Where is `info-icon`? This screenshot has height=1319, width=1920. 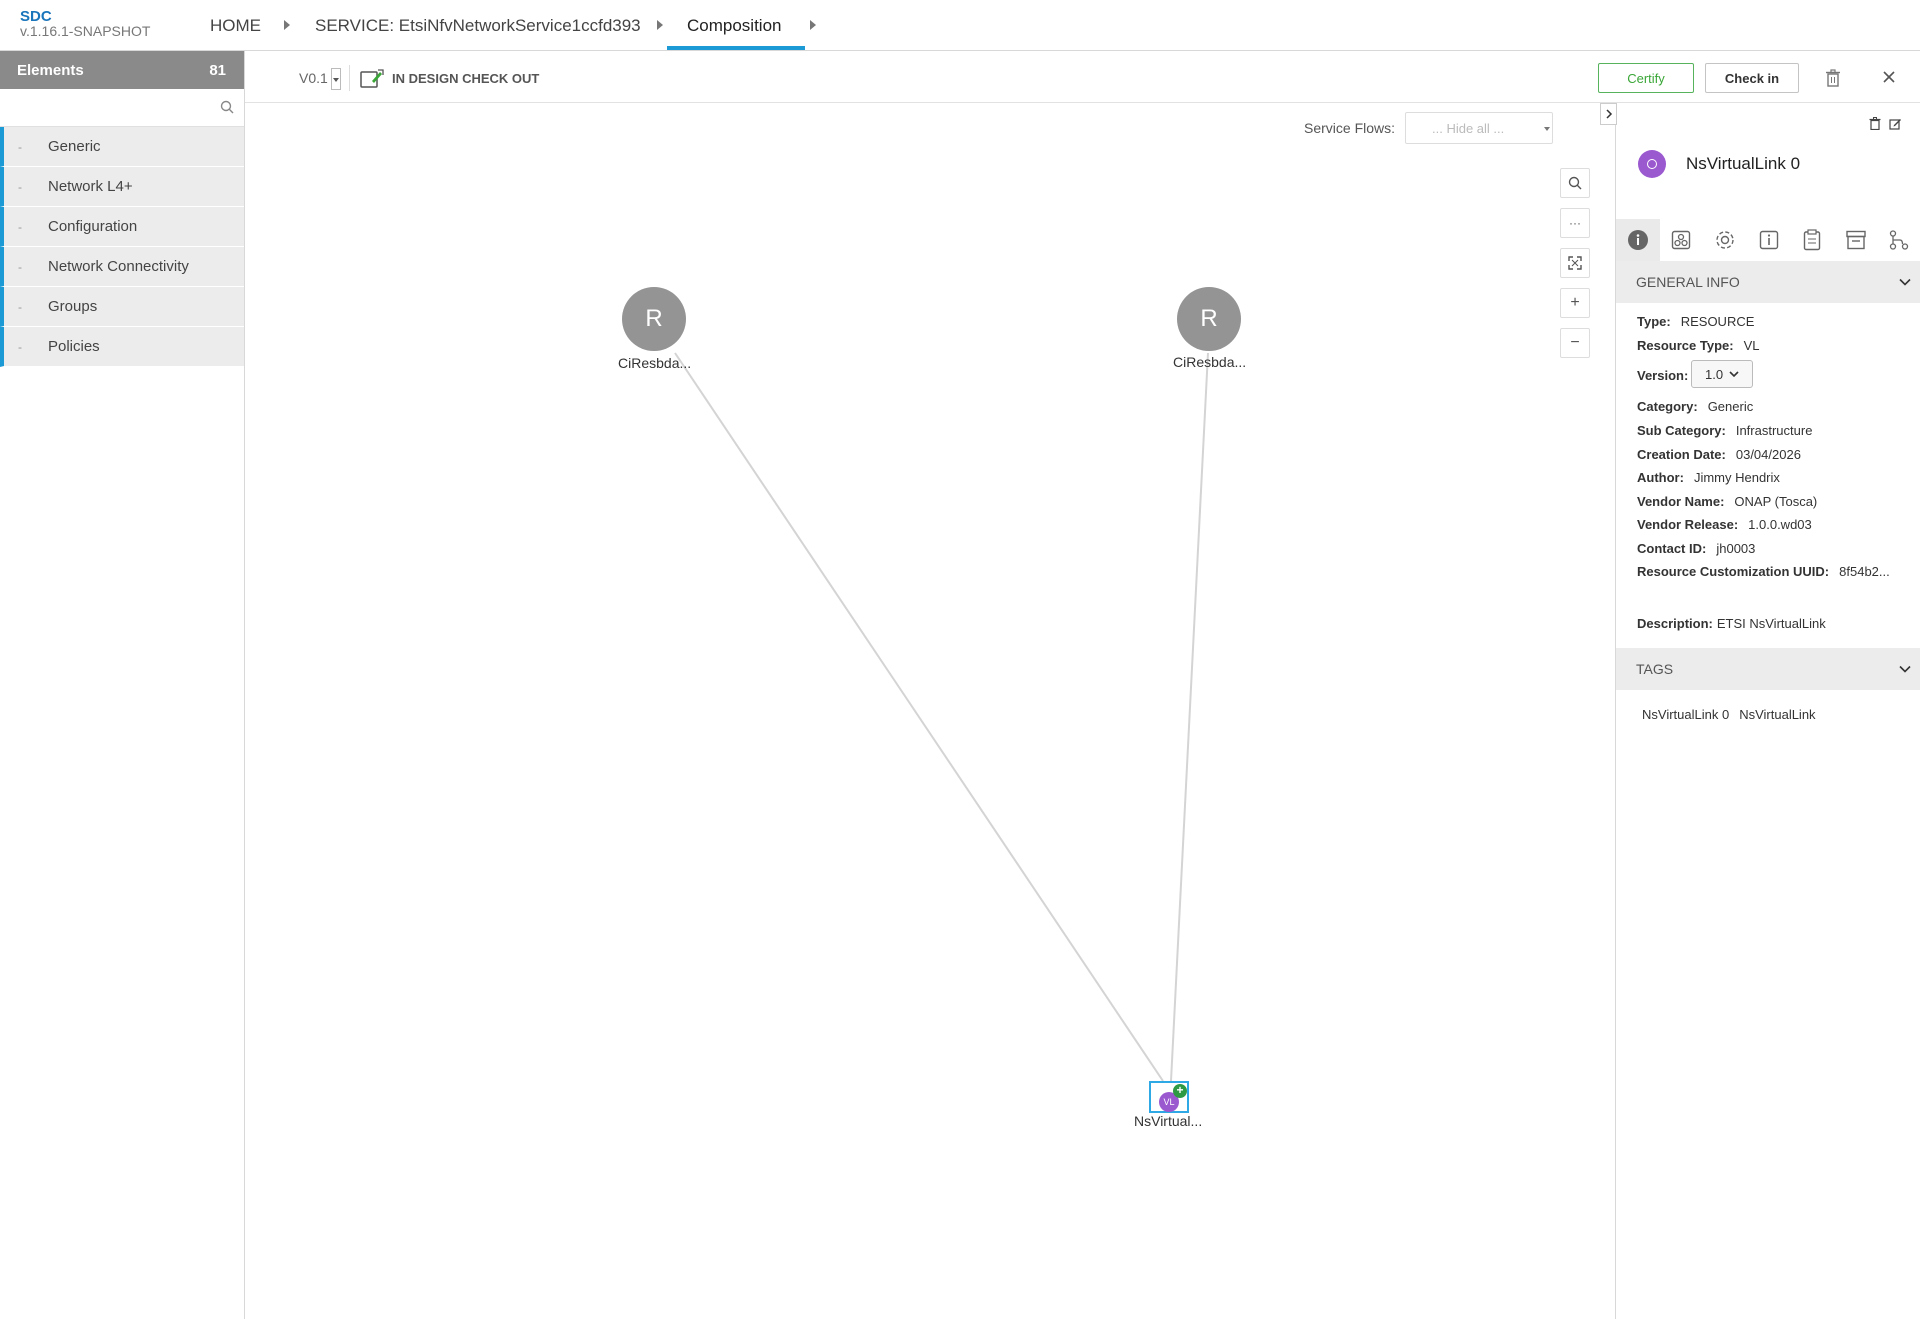
info-icon is located at coordinates (1637, 240).